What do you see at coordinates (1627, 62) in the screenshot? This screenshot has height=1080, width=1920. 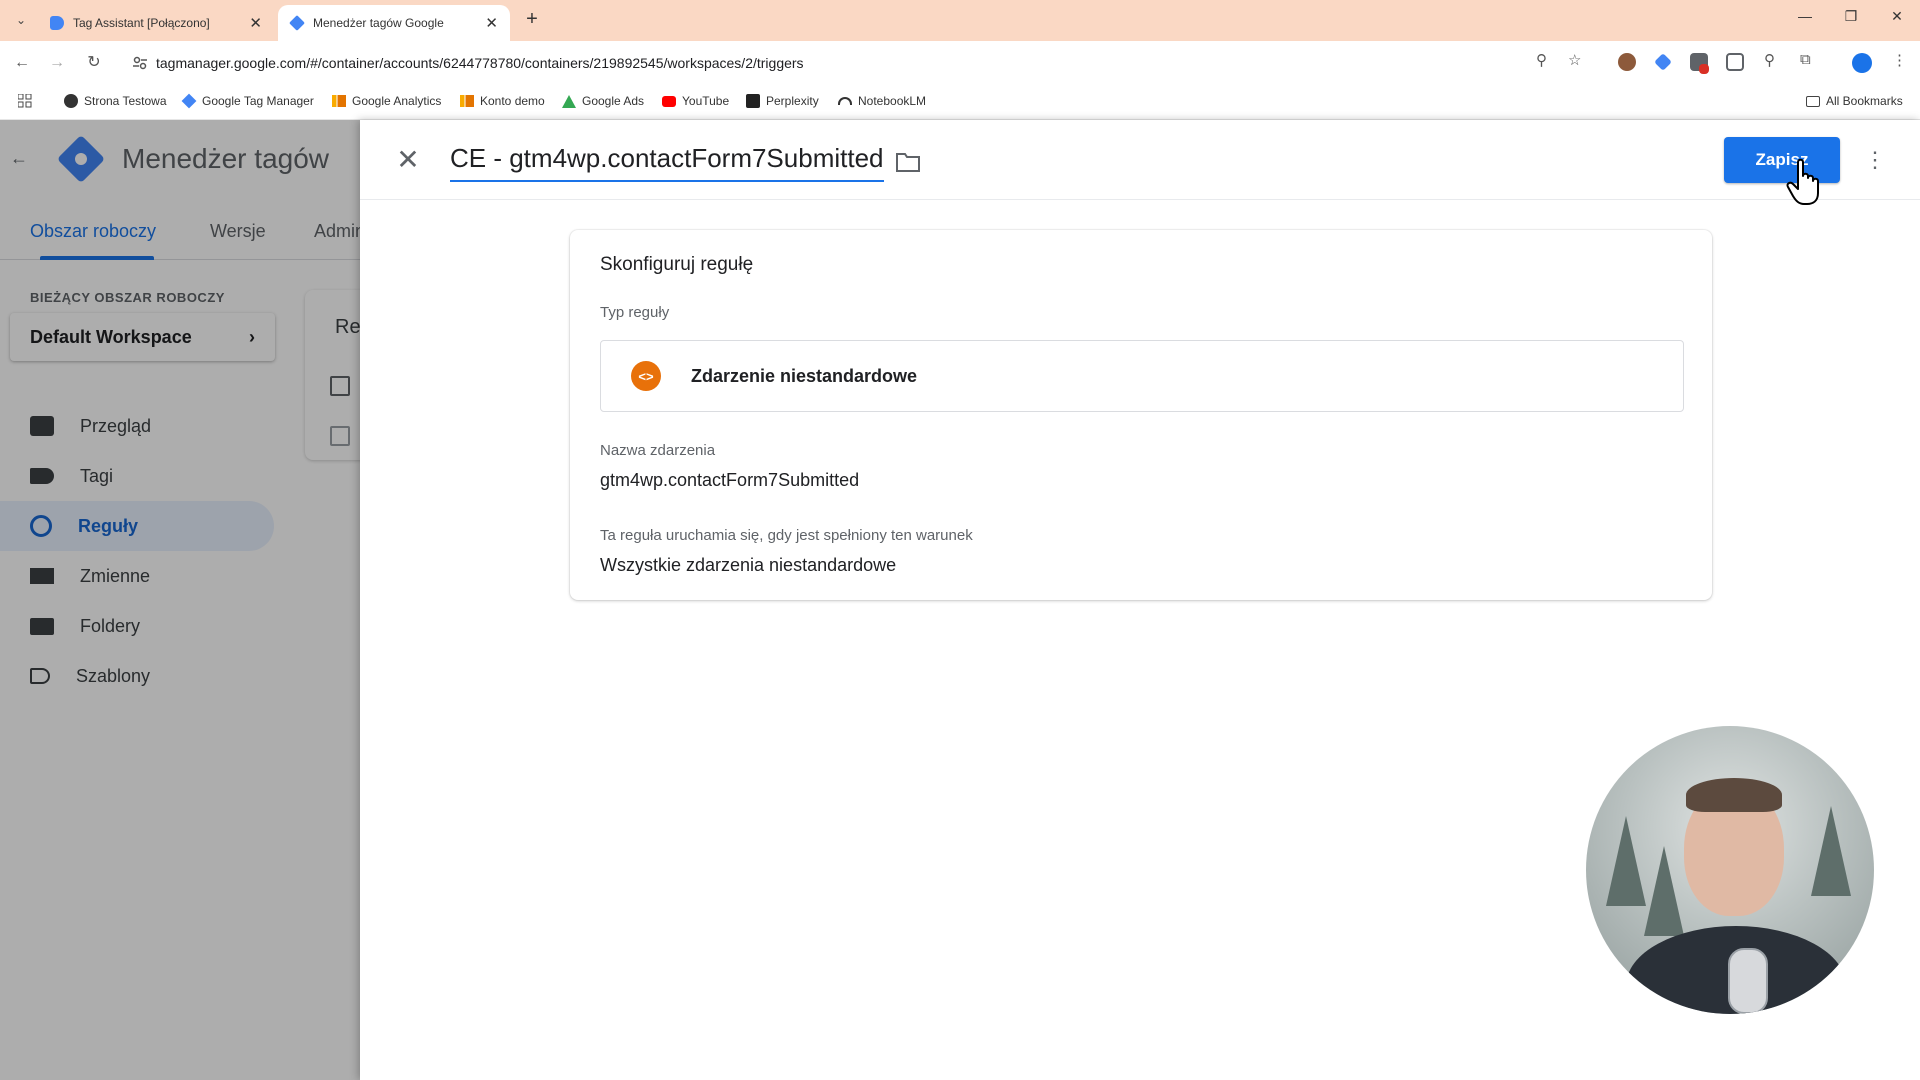 I see `cookie-extension-icon` at bounding box center [1627, 62].